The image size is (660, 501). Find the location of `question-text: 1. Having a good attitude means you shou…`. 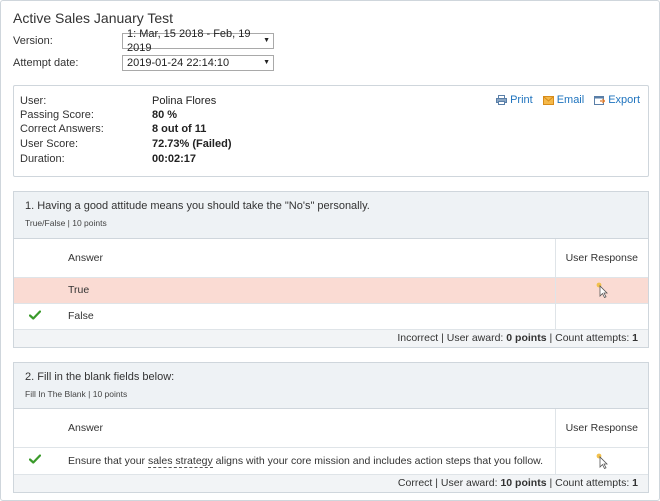

question-text: 1. Having a good attitude means you shou… is located at coordinates (197, 206).